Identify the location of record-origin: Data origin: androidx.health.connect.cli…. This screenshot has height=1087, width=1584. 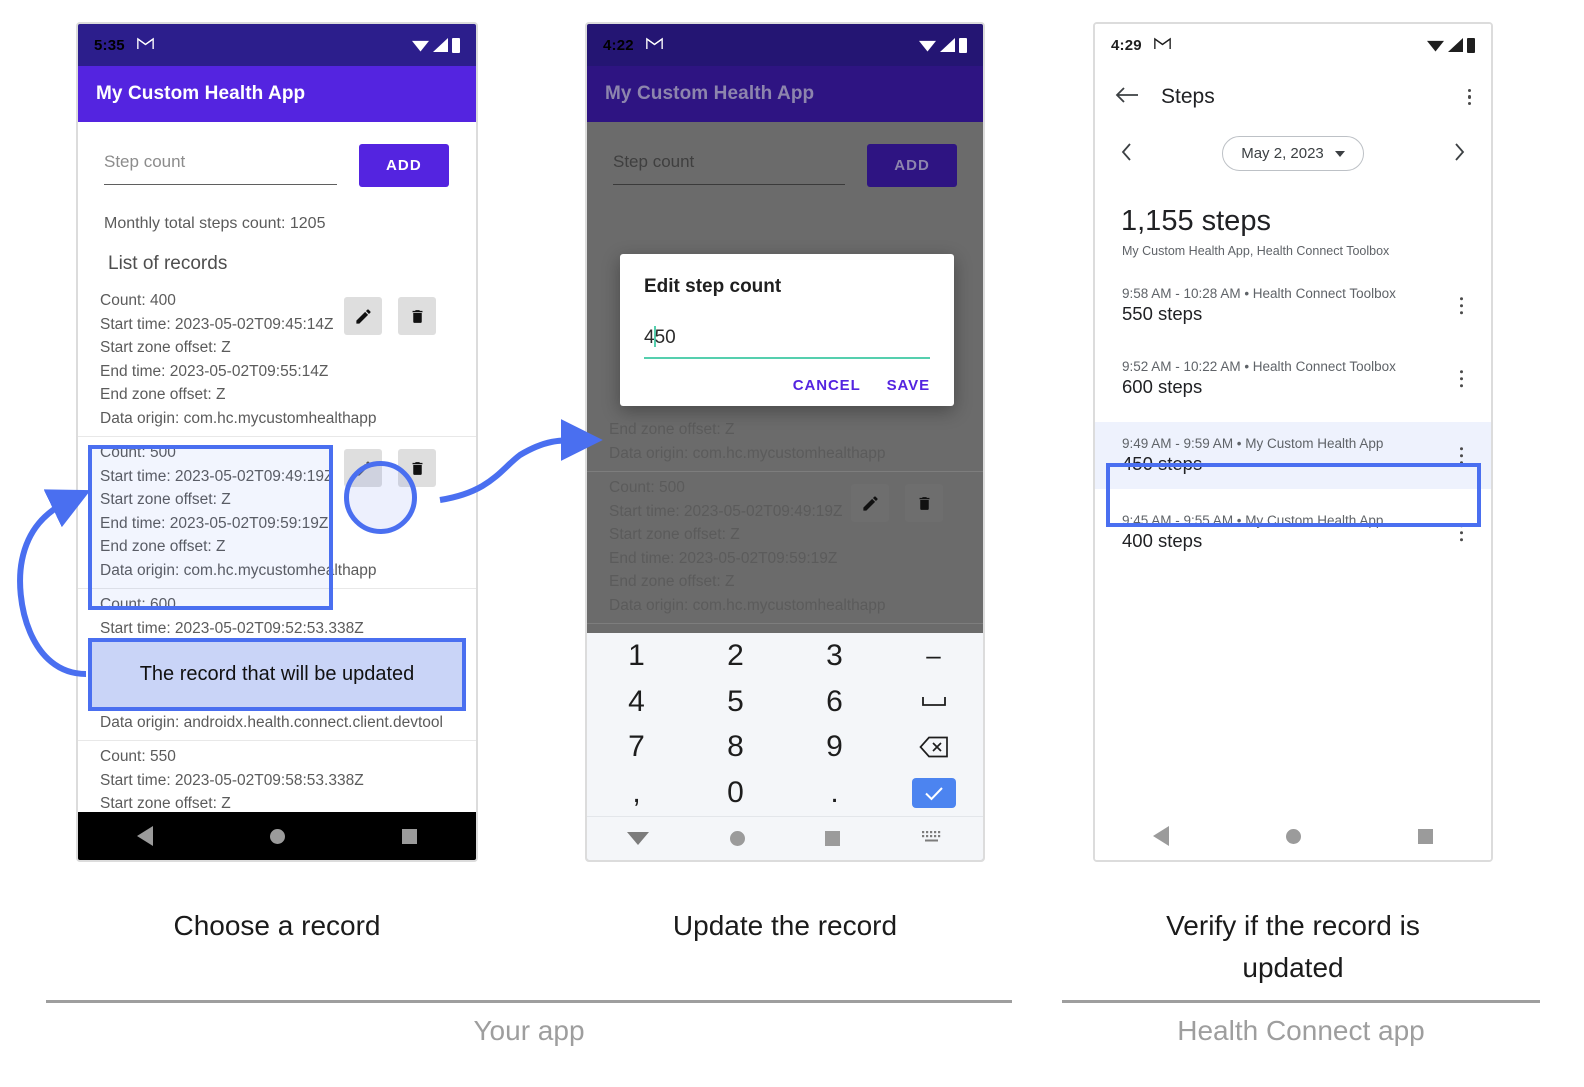
(271, 722).